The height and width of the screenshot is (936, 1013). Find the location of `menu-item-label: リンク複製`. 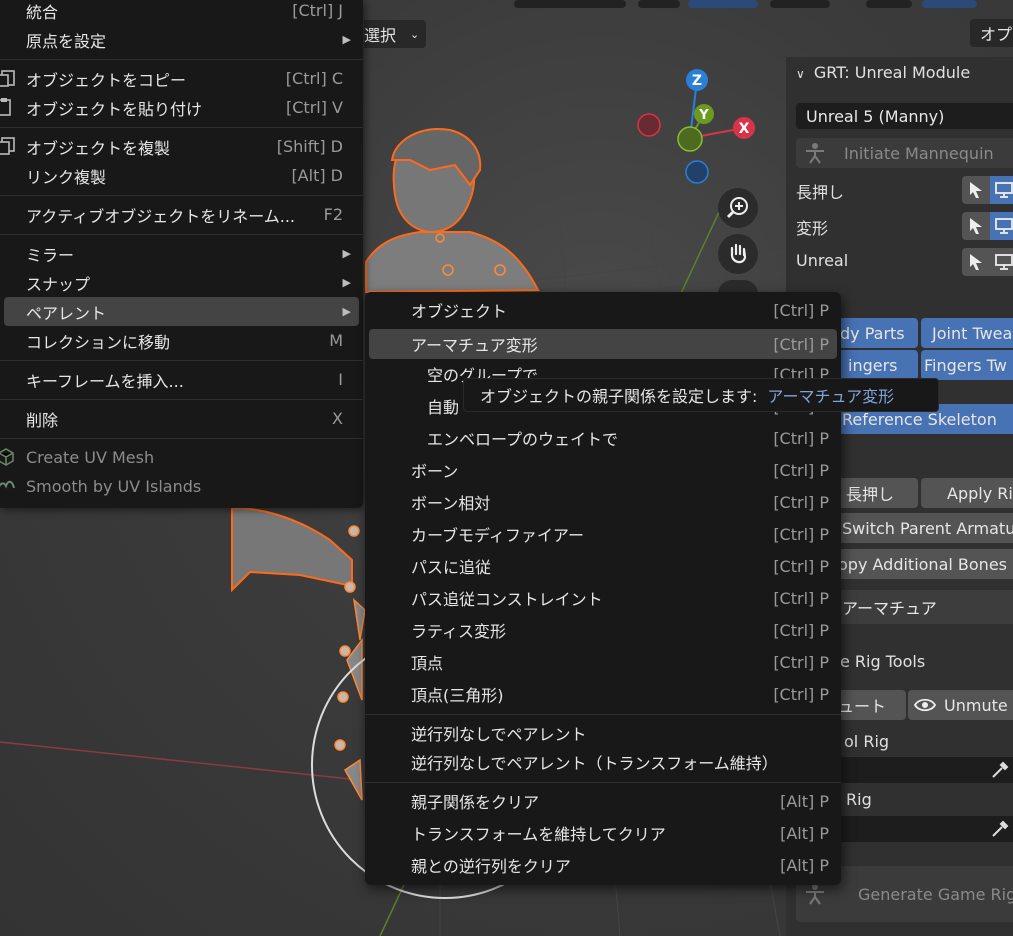

menu-item-label: リンク複製 is located at coordinates (66, 177).